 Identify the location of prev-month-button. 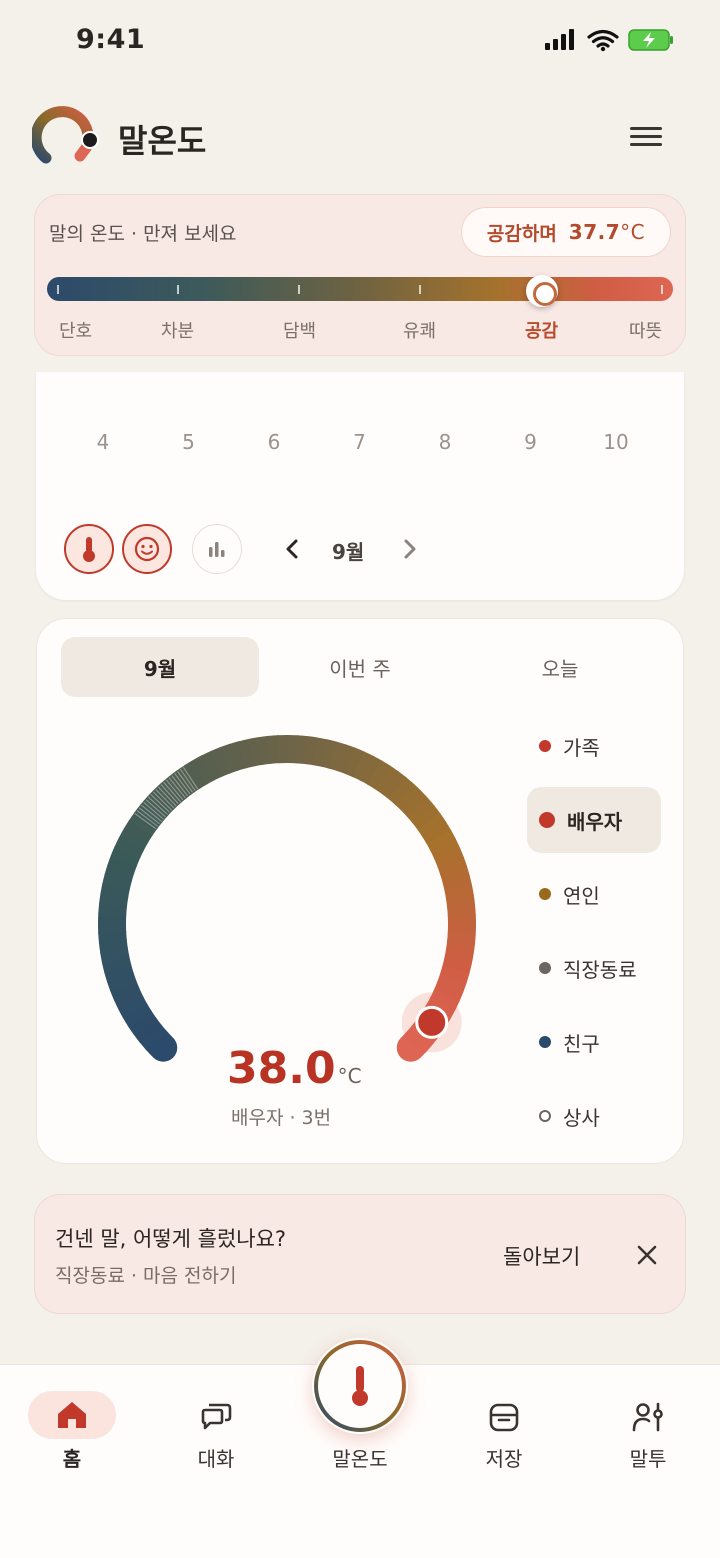
(293, 549).